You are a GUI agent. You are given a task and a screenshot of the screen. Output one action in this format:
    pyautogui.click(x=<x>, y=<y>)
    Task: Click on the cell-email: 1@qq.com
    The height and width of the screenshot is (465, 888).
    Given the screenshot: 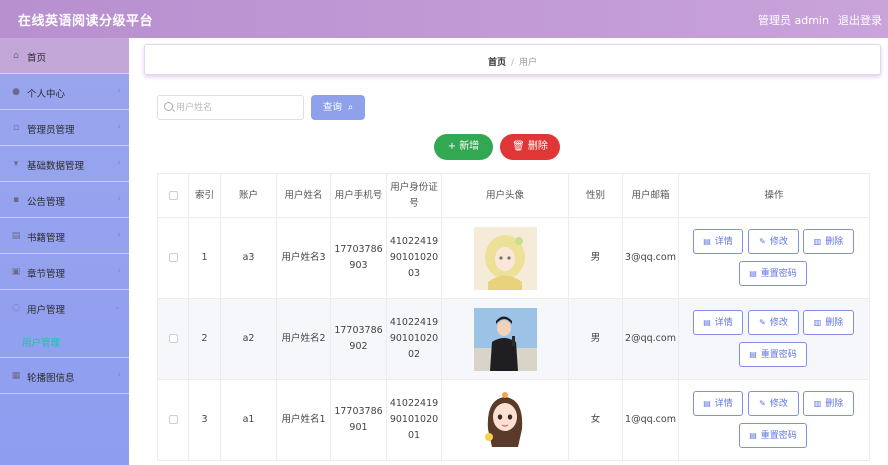 What is the action you would take?
    pyautogui.click(x=650, y=420)
    